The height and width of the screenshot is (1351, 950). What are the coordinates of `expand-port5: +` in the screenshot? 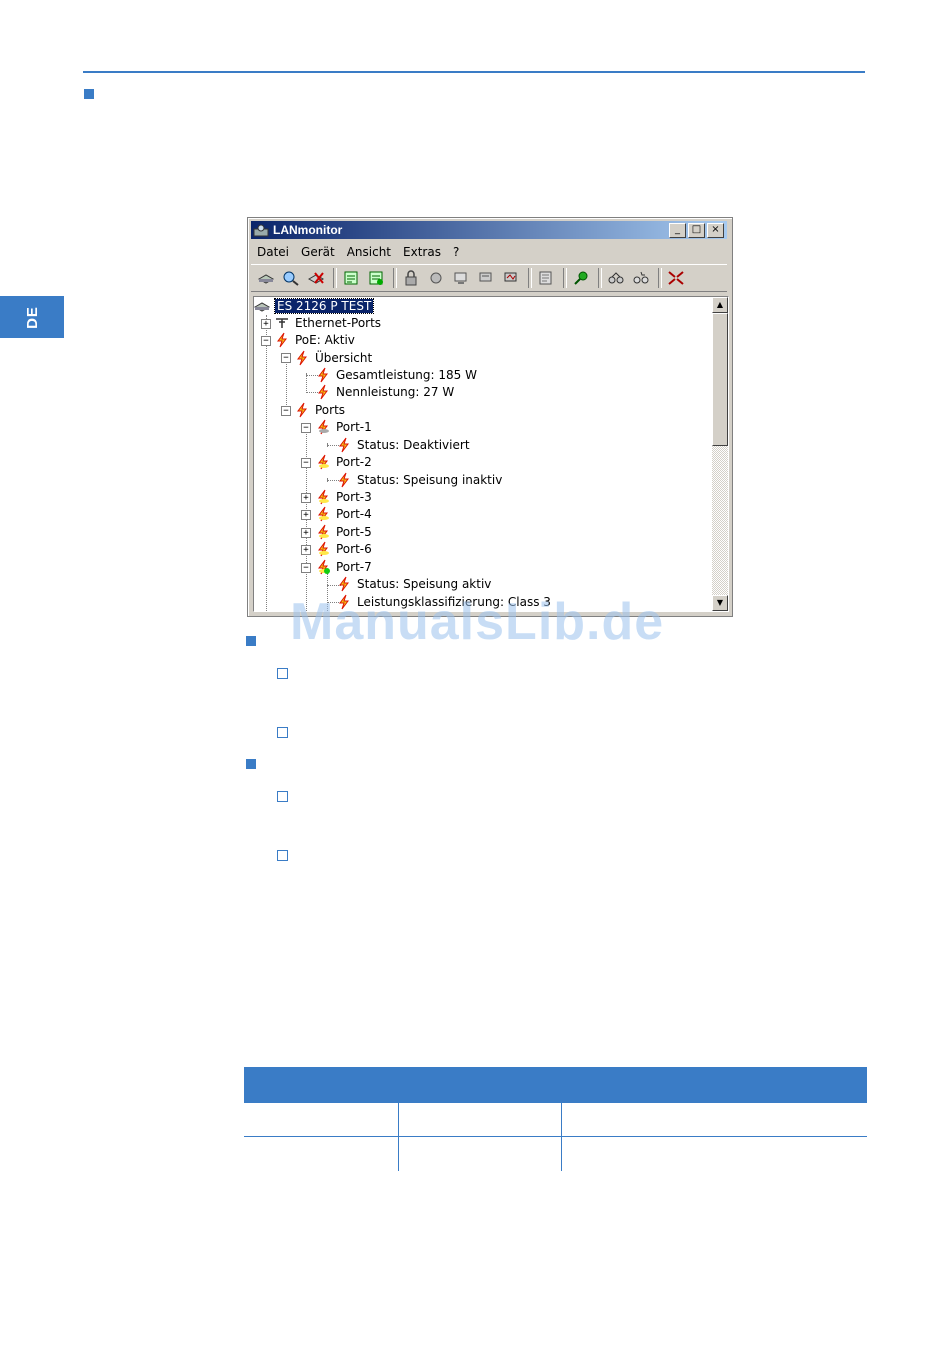 It's located at (306, 533).